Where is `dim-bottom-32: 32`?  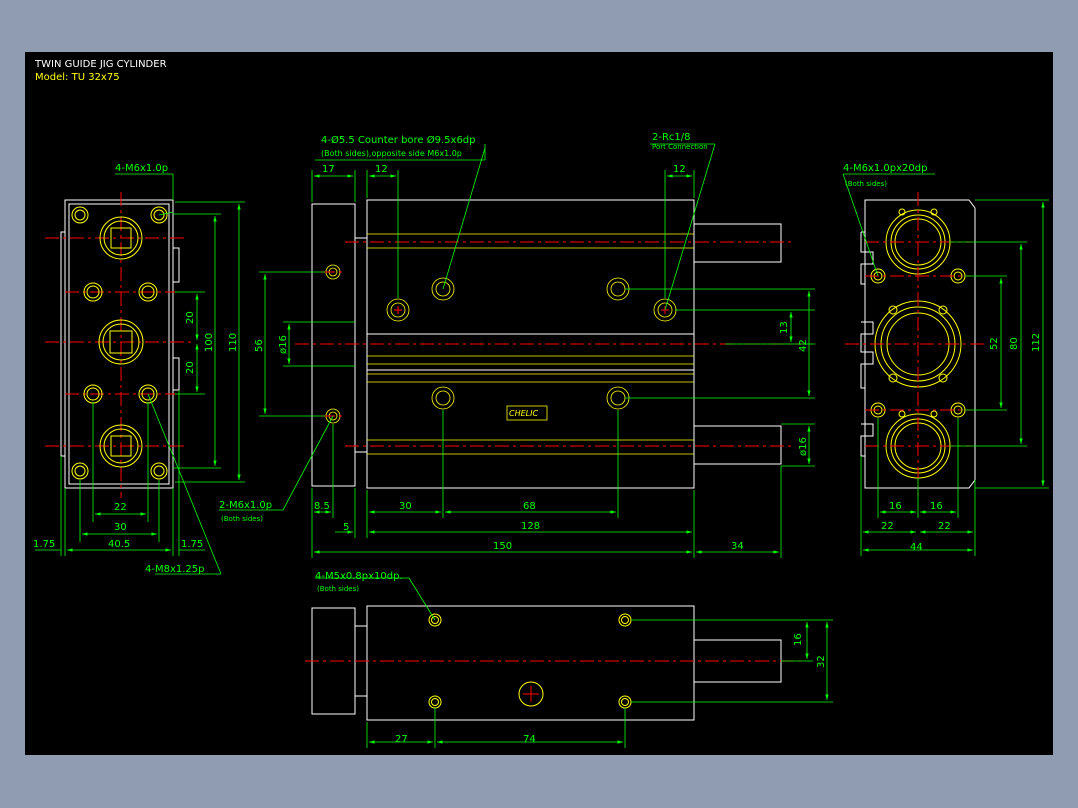
dim-bottom-32: 32 is located at coordinates (821, 661).